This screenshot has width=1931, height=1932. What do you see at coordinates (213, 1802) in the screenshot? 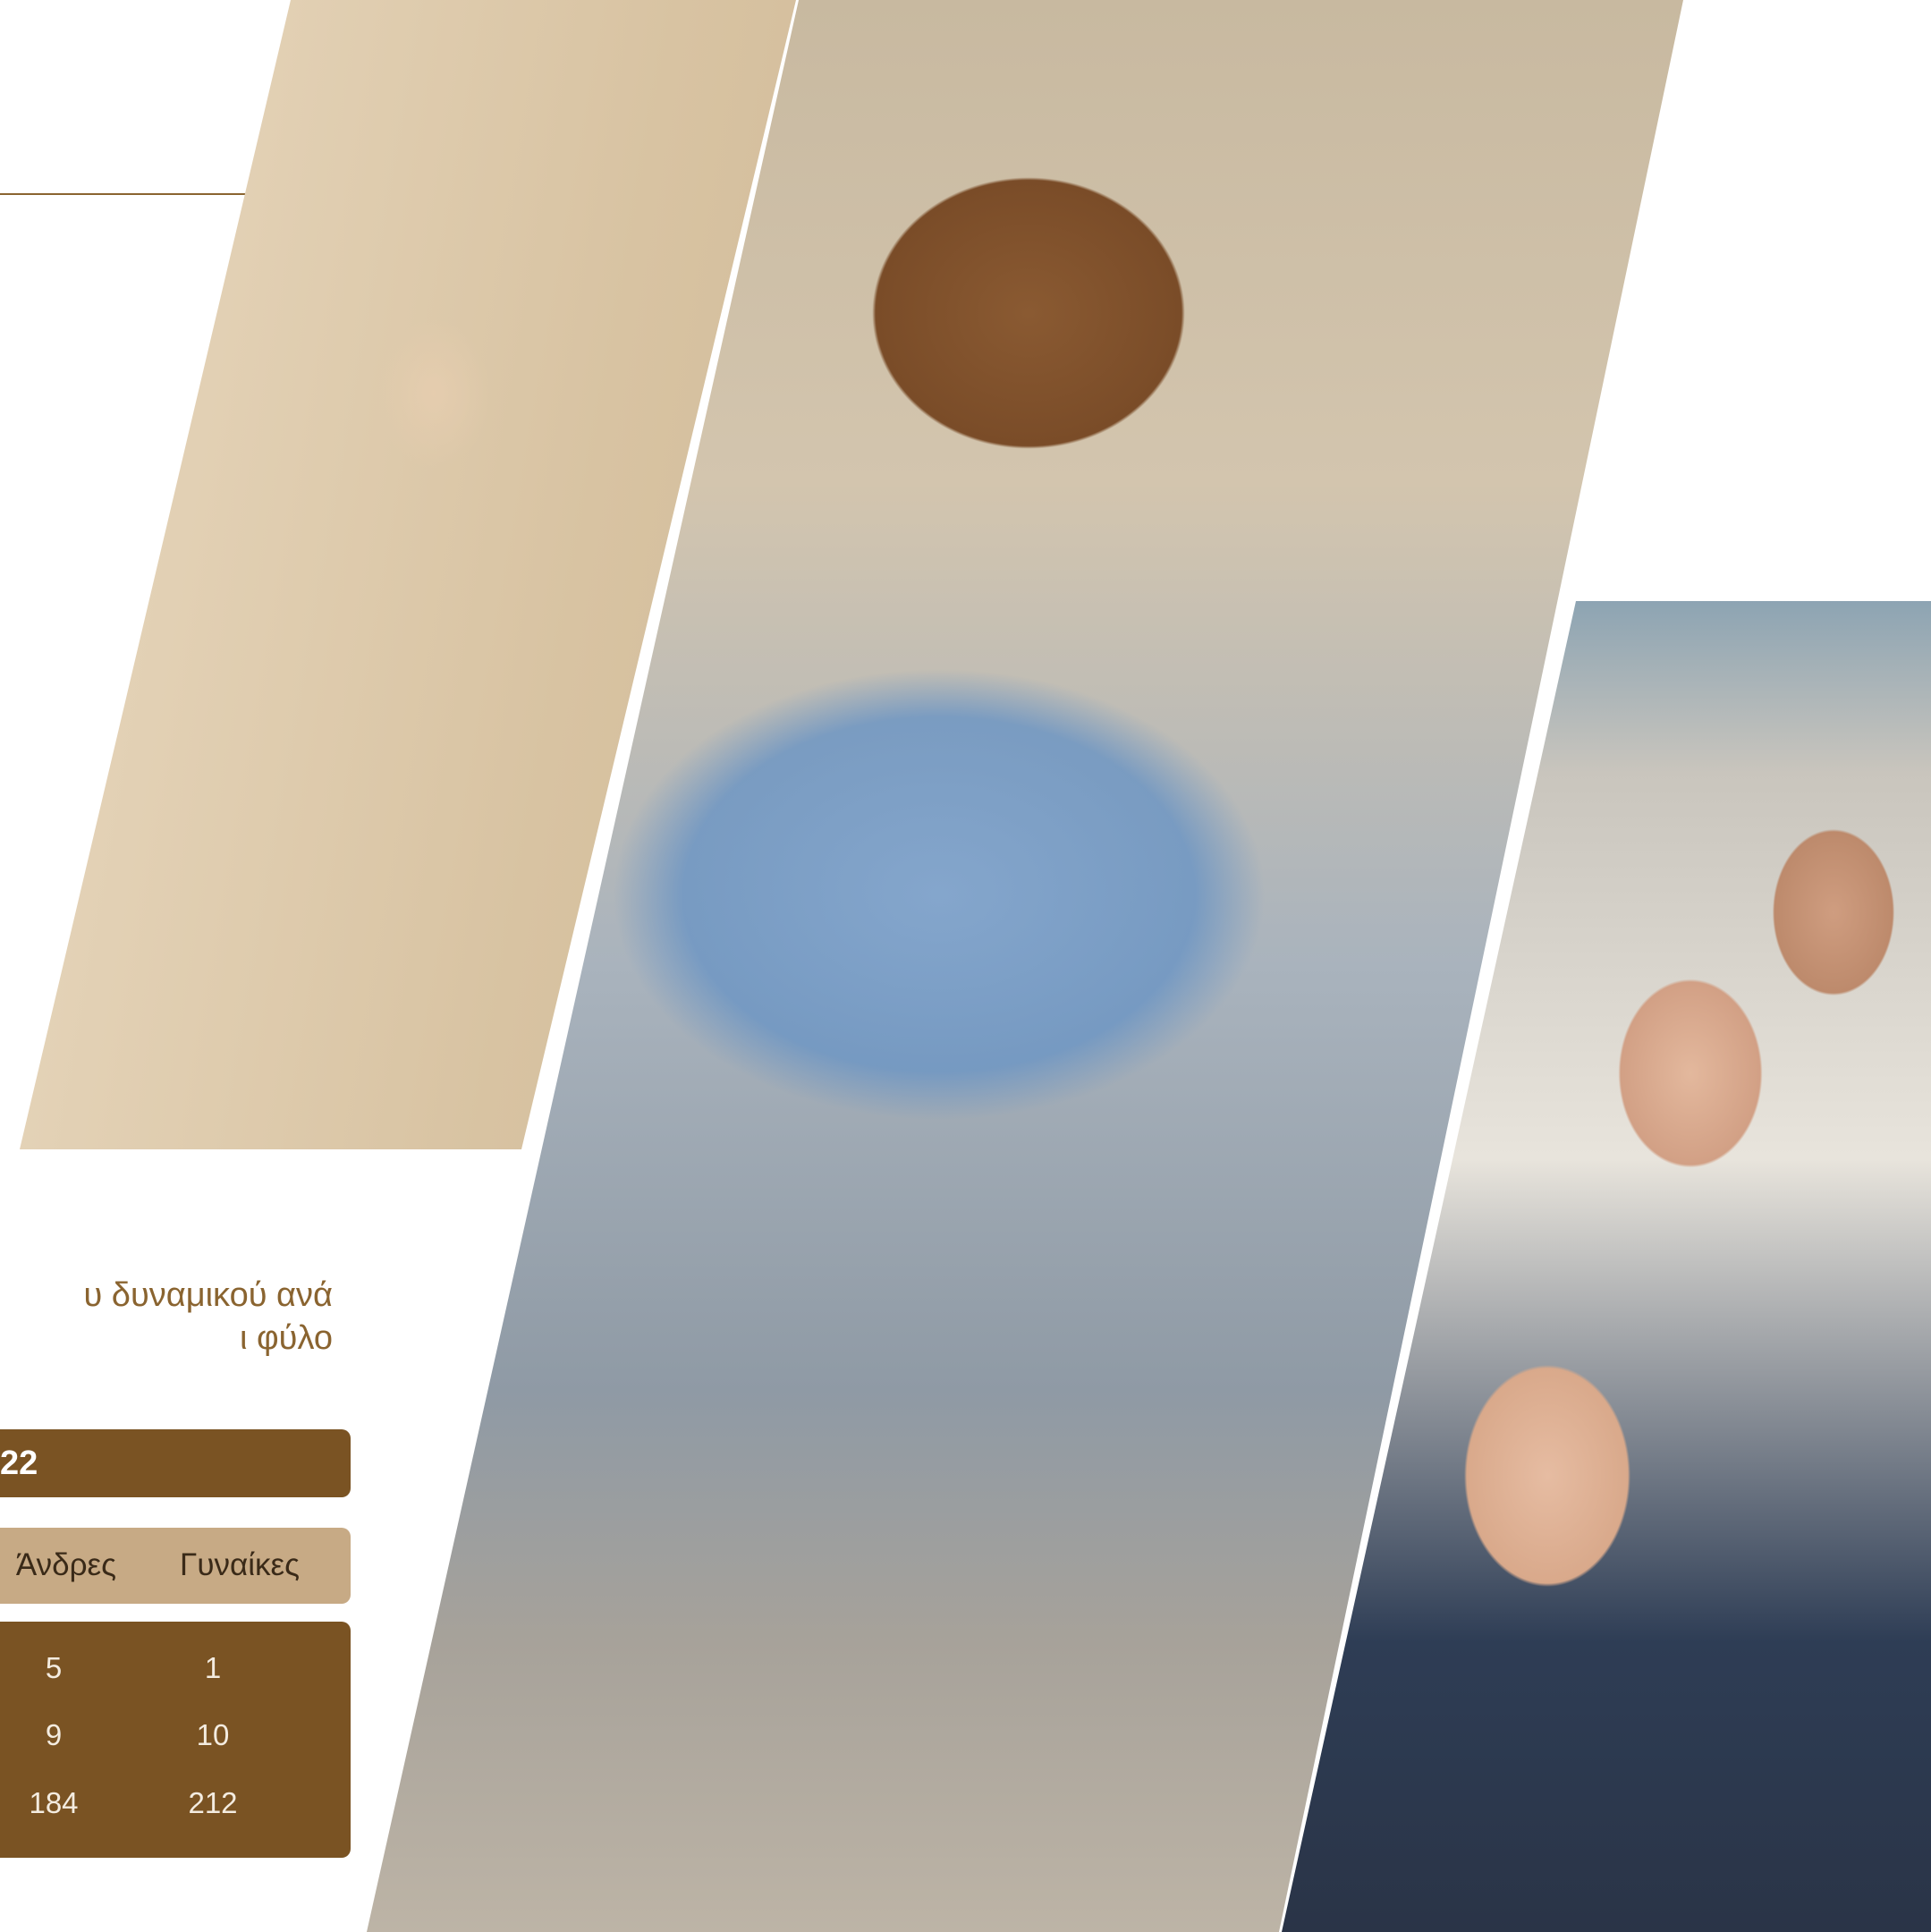
I see `table-cell-women: 212` at bounding box center [213, 1802].